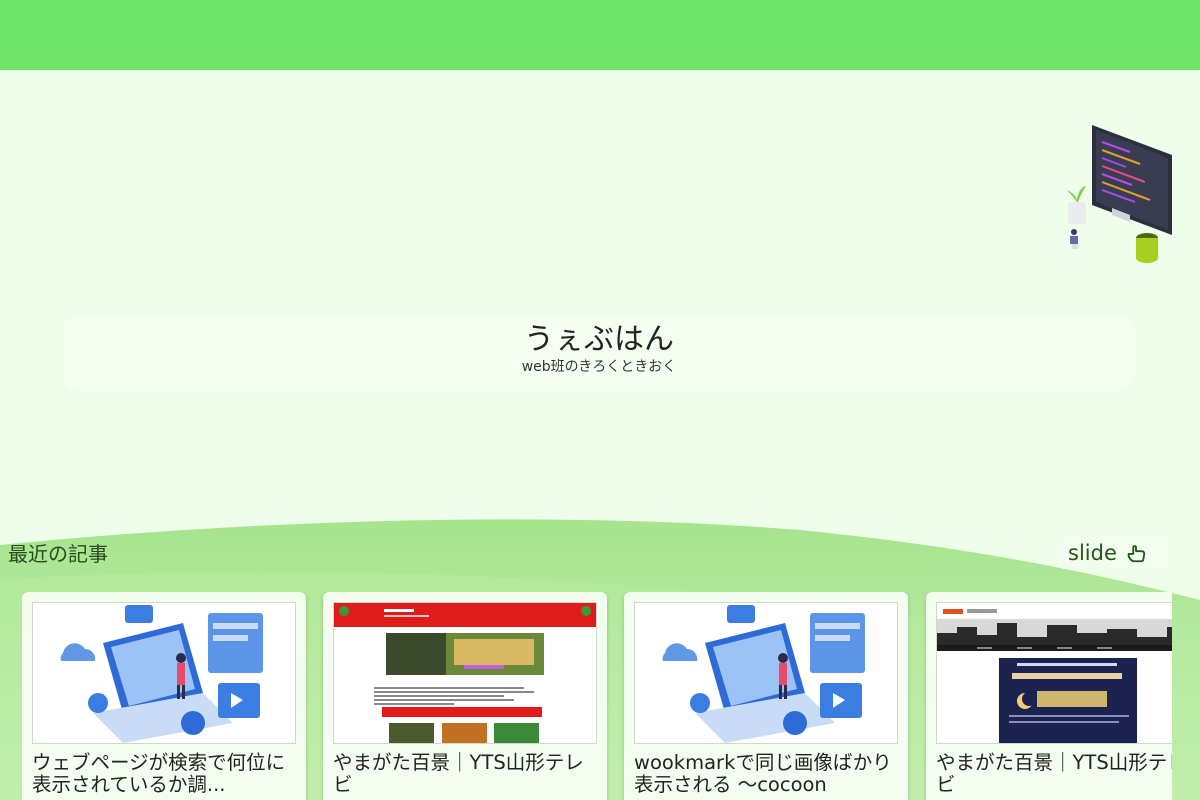 Image resolution: width=1200 pixels, height=800 pixels. Describe the element at coordinates (1092, 553) in the screenshot. I see `slide-label: slide` at that location.